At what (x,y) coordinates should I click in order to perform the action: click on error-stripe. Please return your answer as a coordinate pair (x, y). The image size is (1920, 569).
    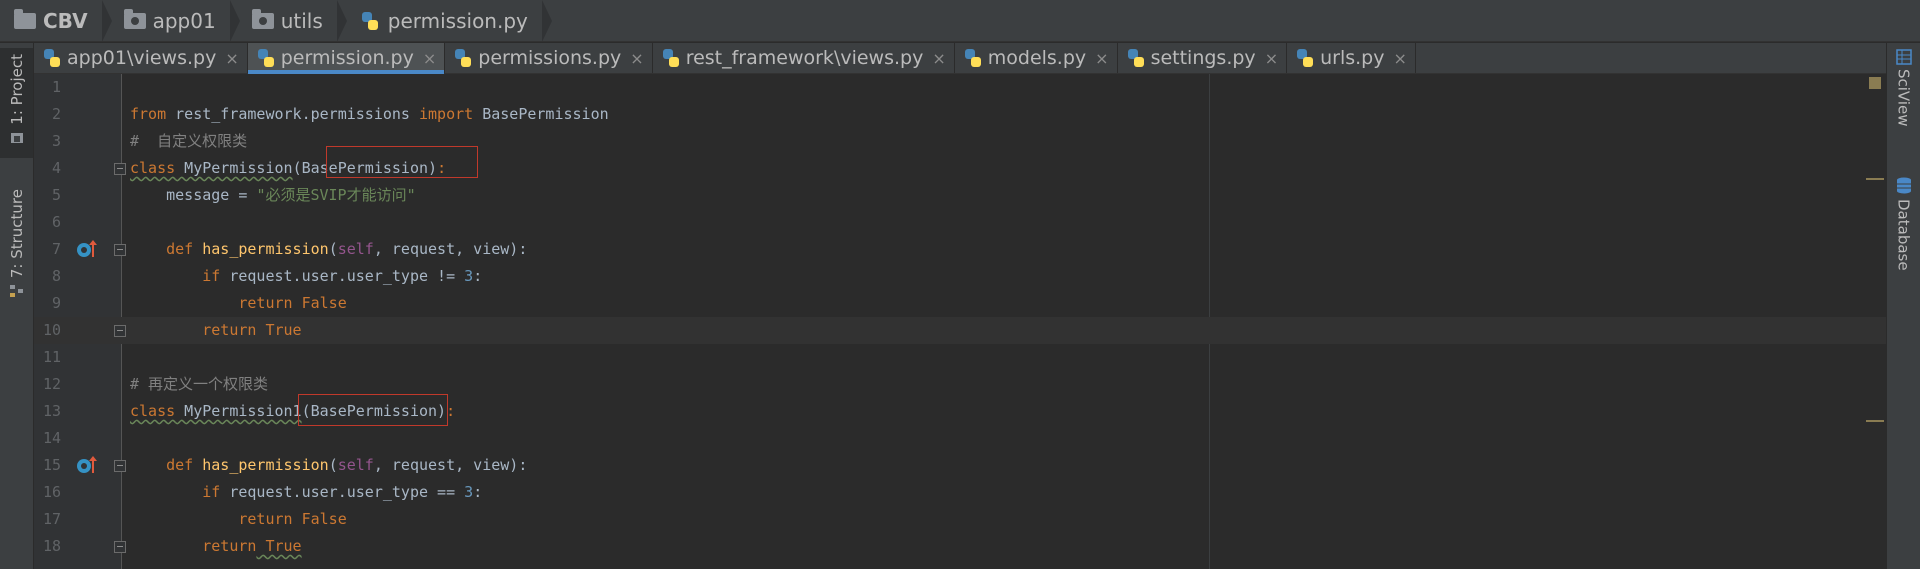
    Looking at the image, I should click on (1876, 321).